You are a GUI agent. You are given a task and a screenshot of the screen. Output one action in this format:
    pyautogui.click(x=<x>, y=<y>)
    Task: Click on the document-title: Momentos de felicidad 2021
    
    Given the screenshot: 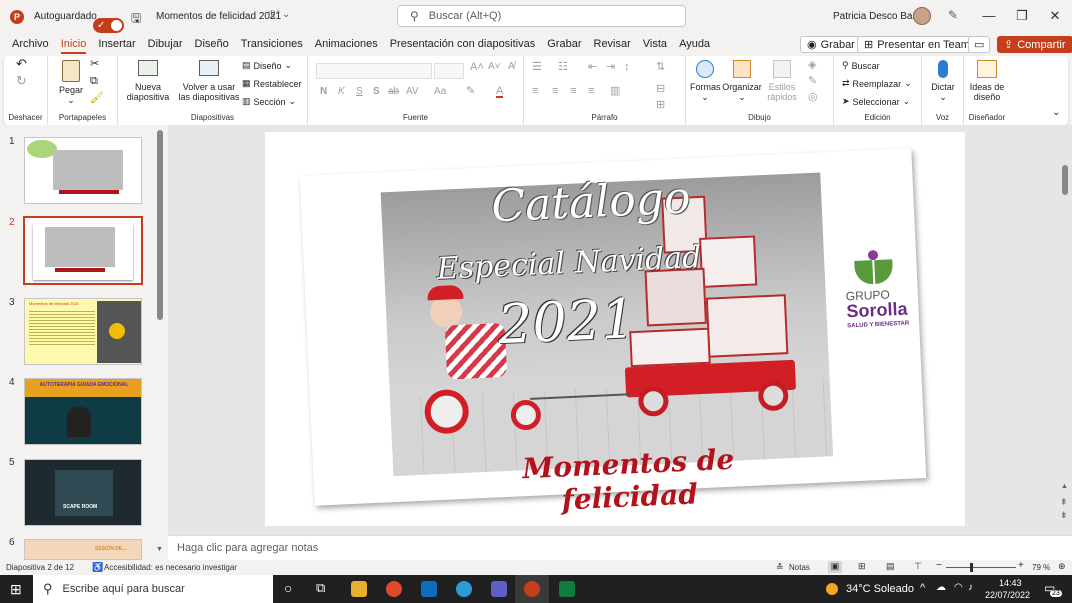 What is the action you would take?
    pyautogui.click(x=218, y=16)
    